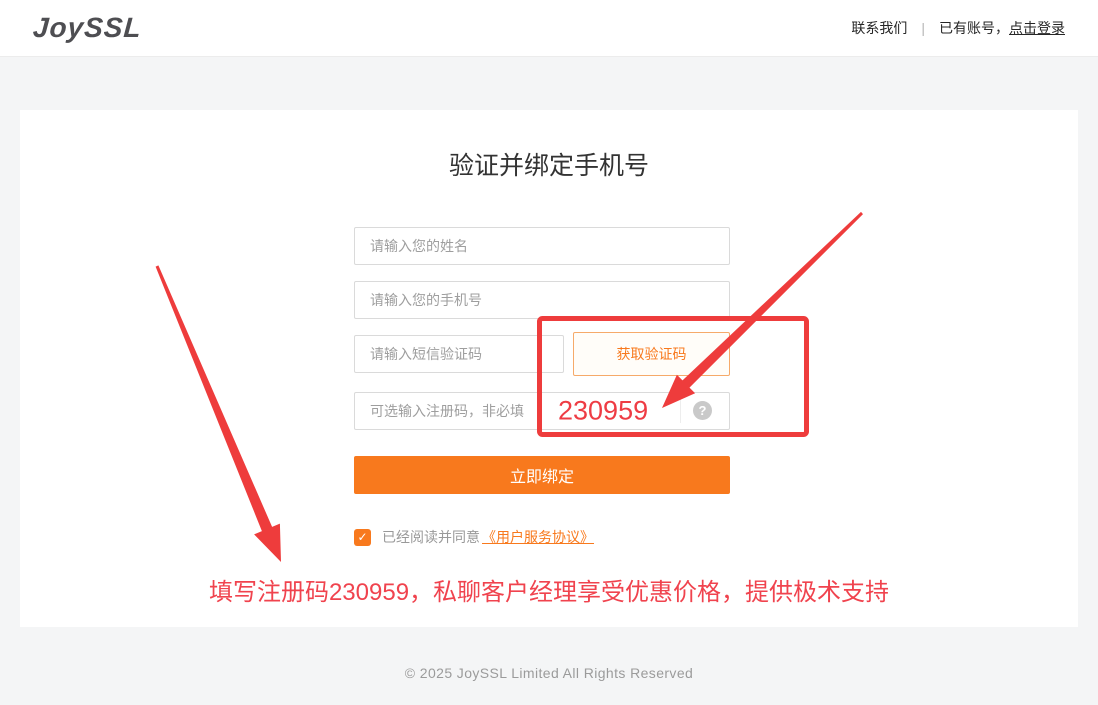 The image size is (1098, 705). Describe the element at coordinates (651, 354) in the screenshot. I see `get-code-button: 获取验证码` at that location.